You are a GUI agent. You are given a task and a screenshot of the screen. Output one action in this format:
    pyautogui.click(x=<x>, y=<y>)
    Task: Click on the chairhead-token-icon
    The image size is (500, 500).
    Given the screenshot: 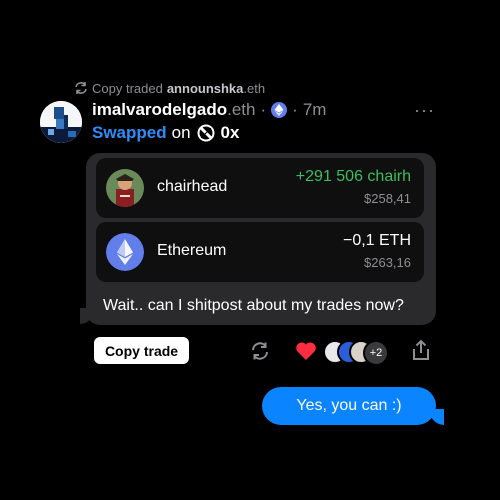 What is the action you would take?
    pyautogui.click(x=125, y=188)
    